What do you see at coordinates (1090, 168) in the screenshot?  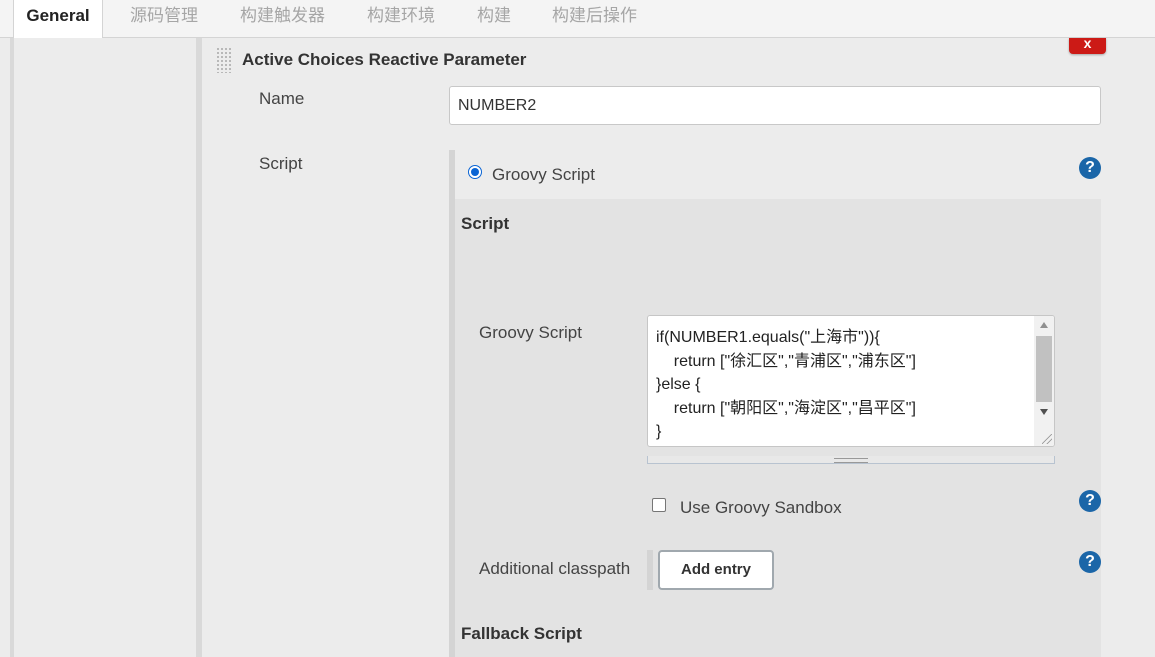 I see `script-help-icon: ?` at bounding box center [1090, 168].